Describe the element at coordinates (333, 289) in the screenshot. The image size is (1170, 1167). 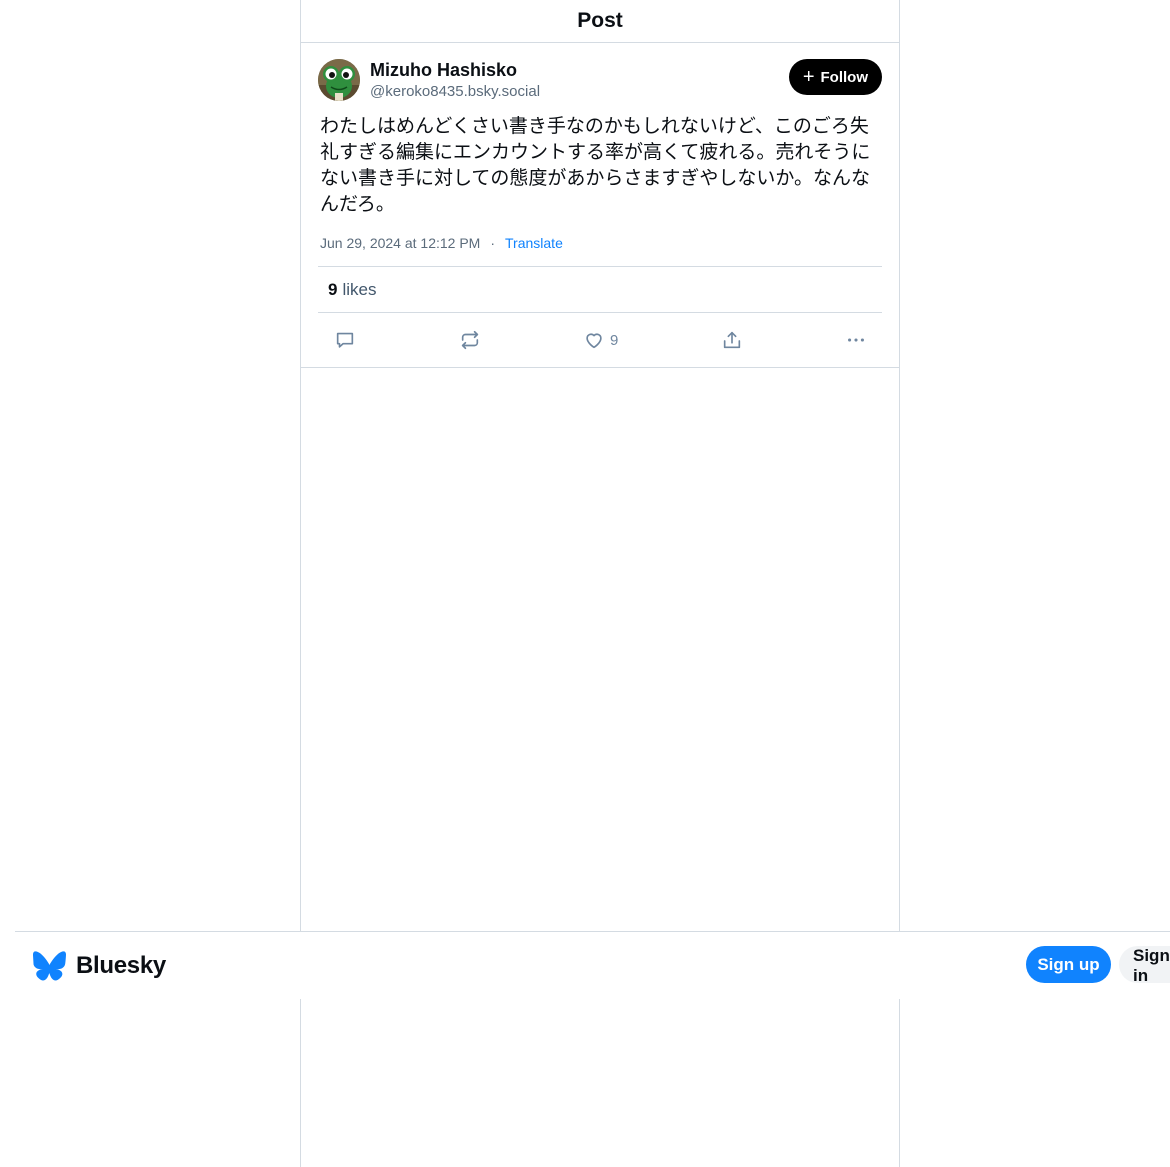
I see `likes-count: 9` at that location.